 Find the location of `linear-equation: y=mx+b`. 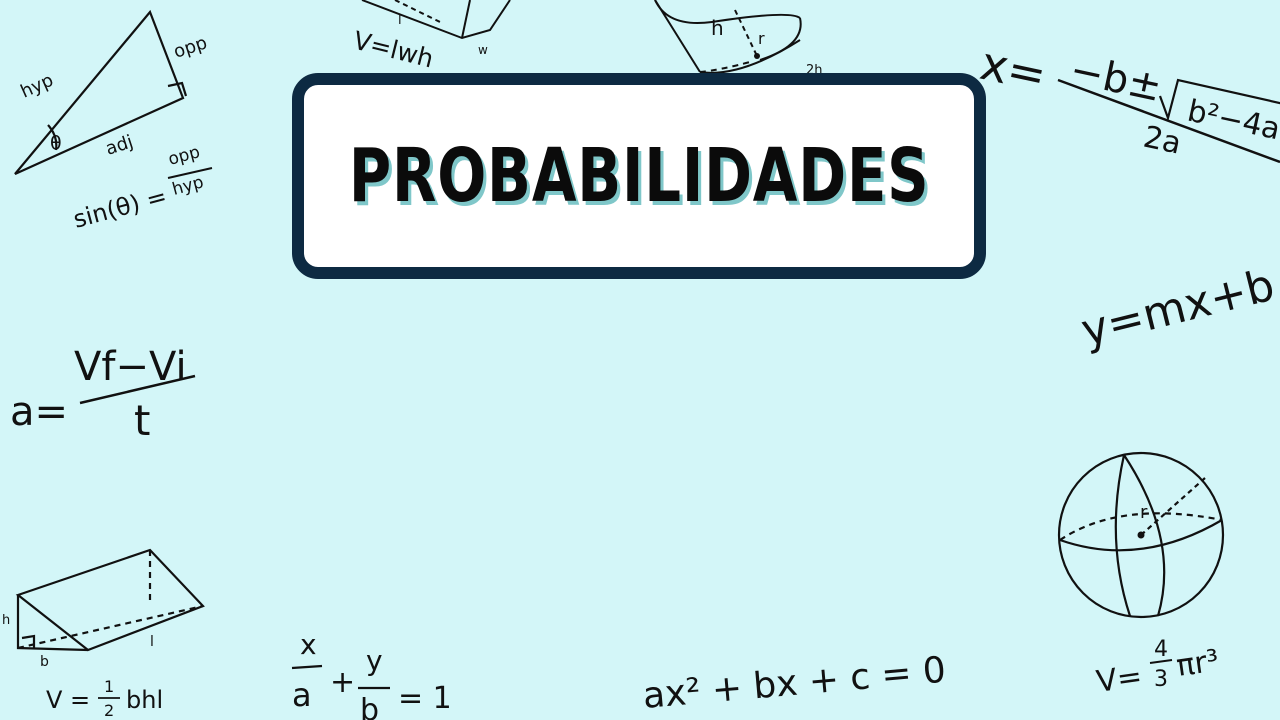

linear-equation: y=mx+b is located at coordinates (1177, 308).